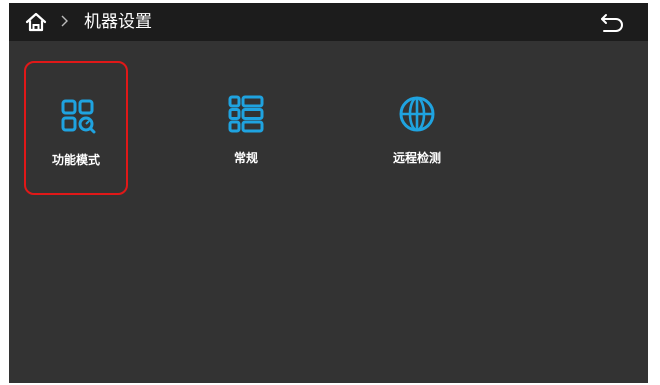  I want to click on general-list-icon, so click(246, 114).